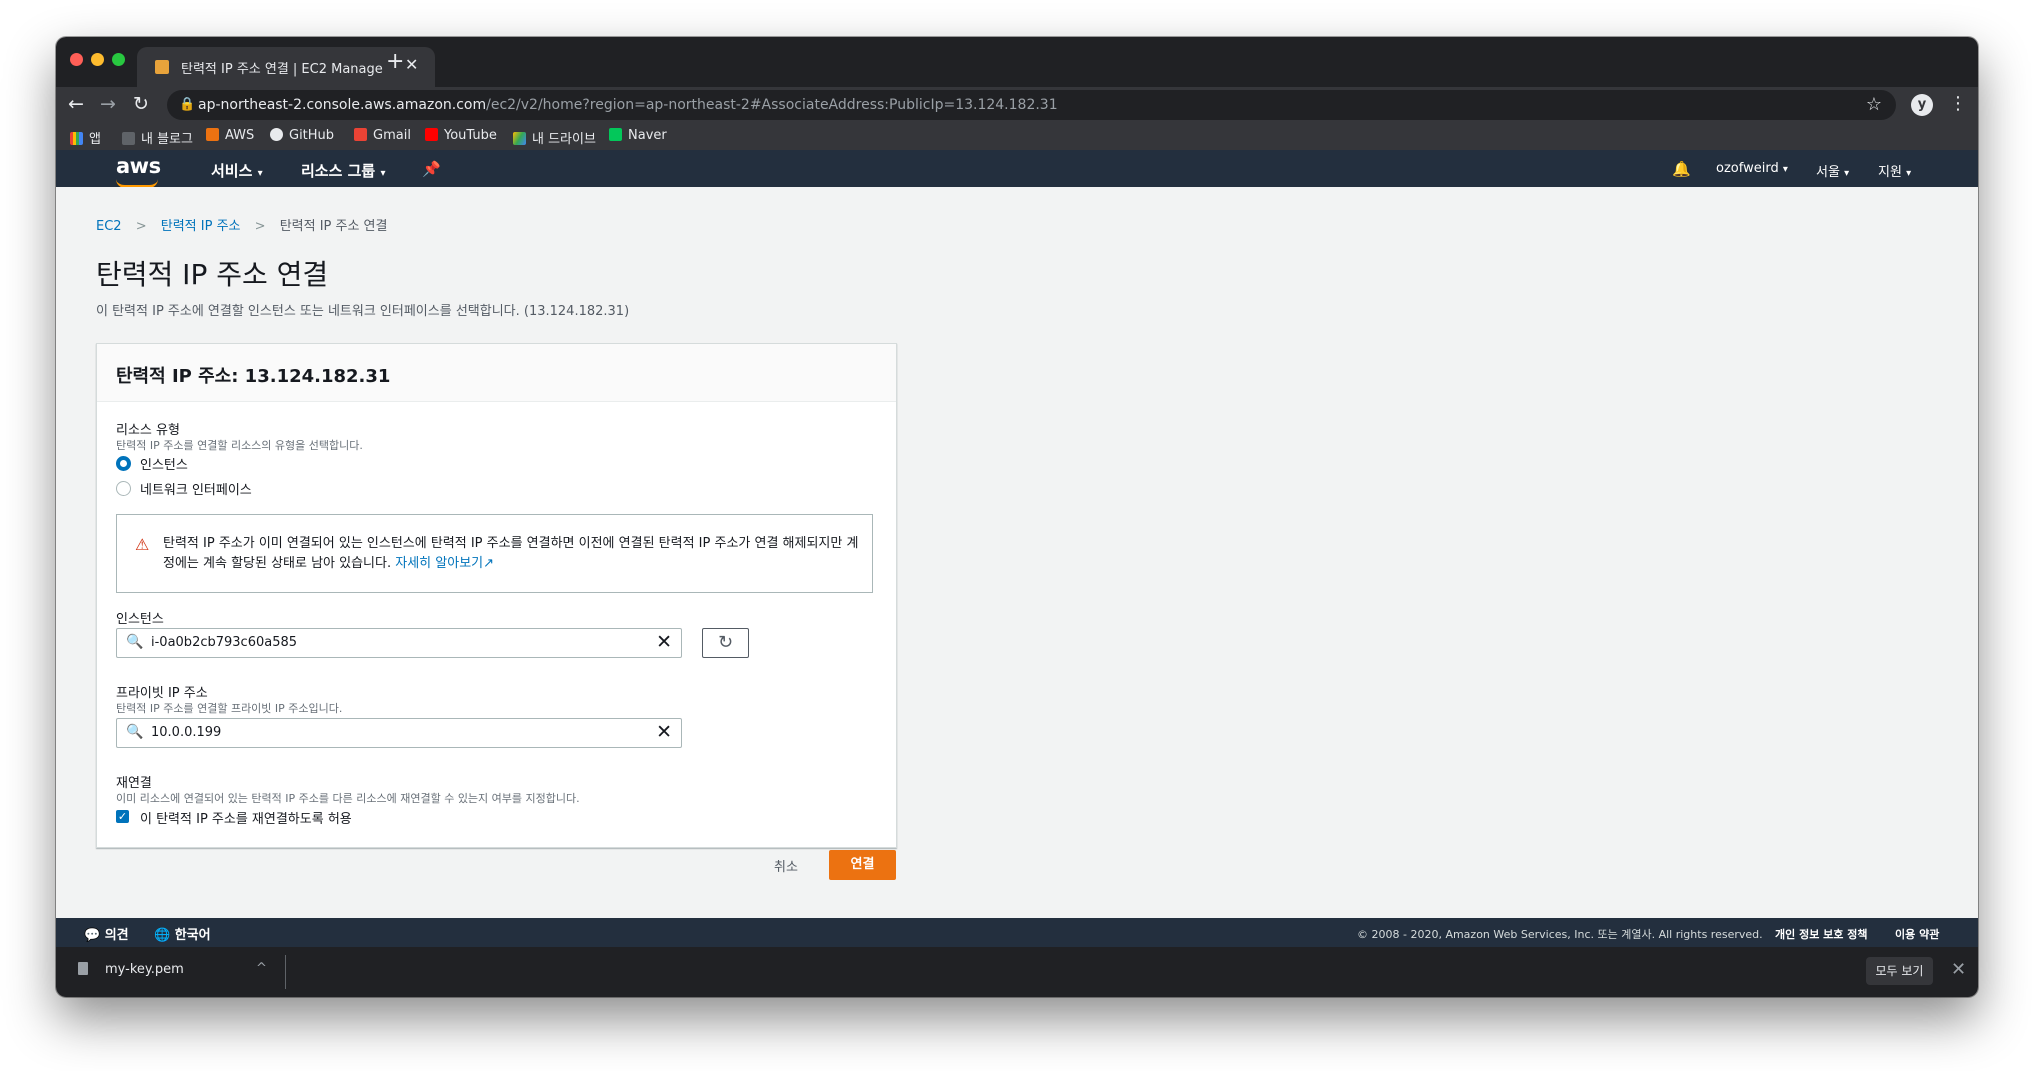  Describe the element at coordinates (360, 134) in the screenshot. I see `gmail-icon` at that location.